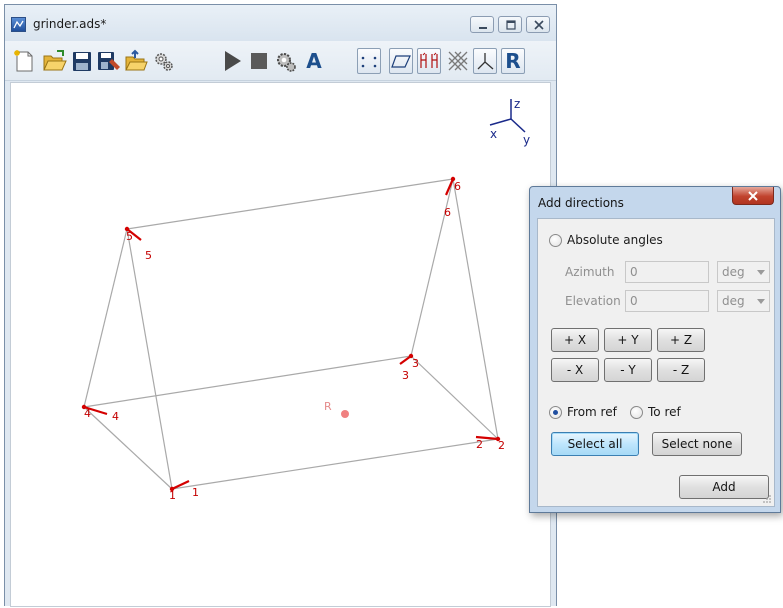  Describe the element at coordinates (592, 412) in the screenshot. I see `from-ref-label: From ref` at that location.